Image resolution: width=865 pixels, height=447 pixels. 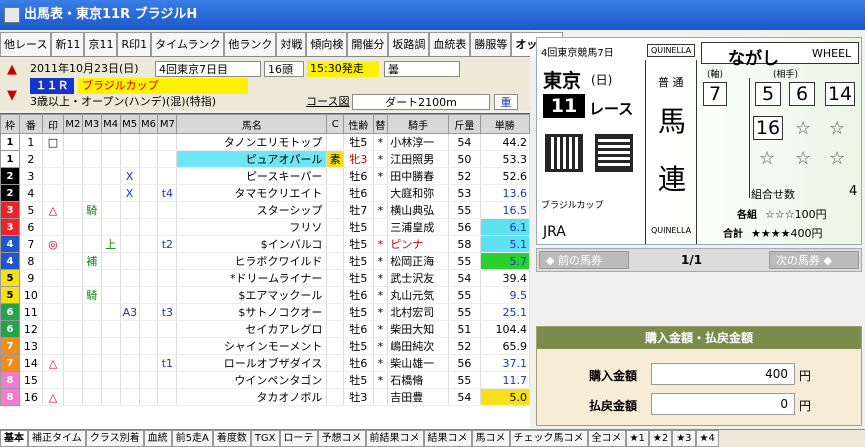 What do you see at coordinates (380, 124) in the screenshot?
I see `column-header-12: 替` at bounding box center [380, 124].